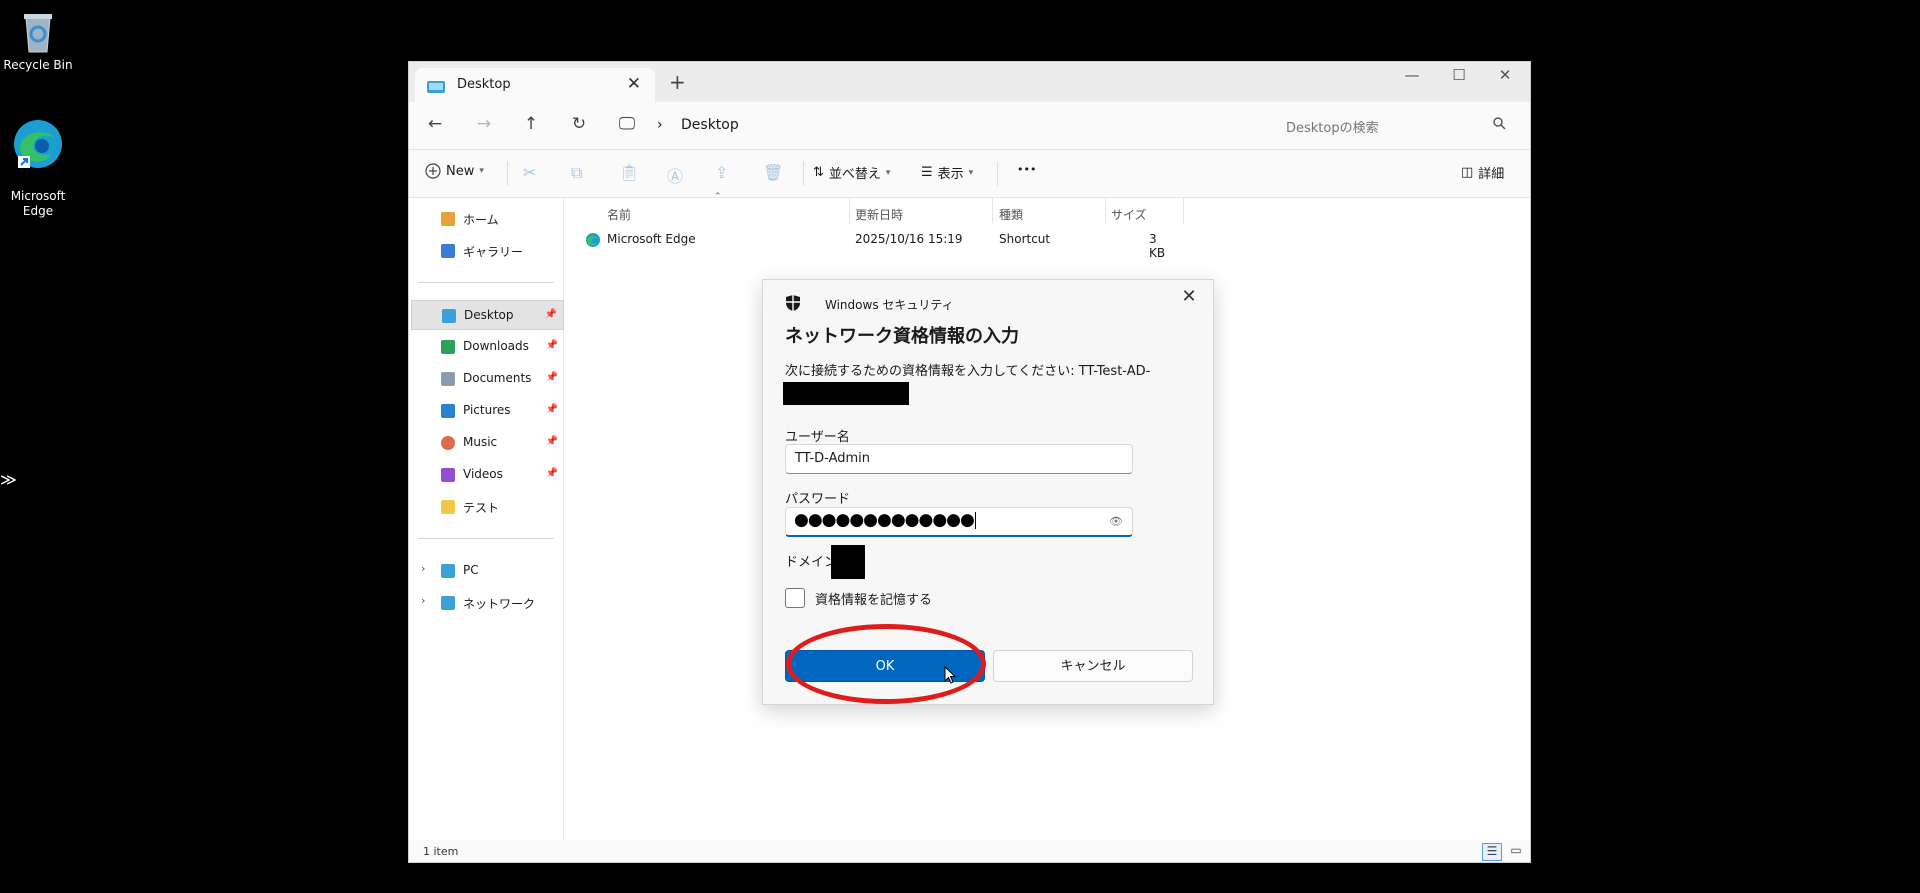  Describe the element at coordinates (499, 604) in the screenshot. I see `sidebar-item-label: ネットワーク` at that location.